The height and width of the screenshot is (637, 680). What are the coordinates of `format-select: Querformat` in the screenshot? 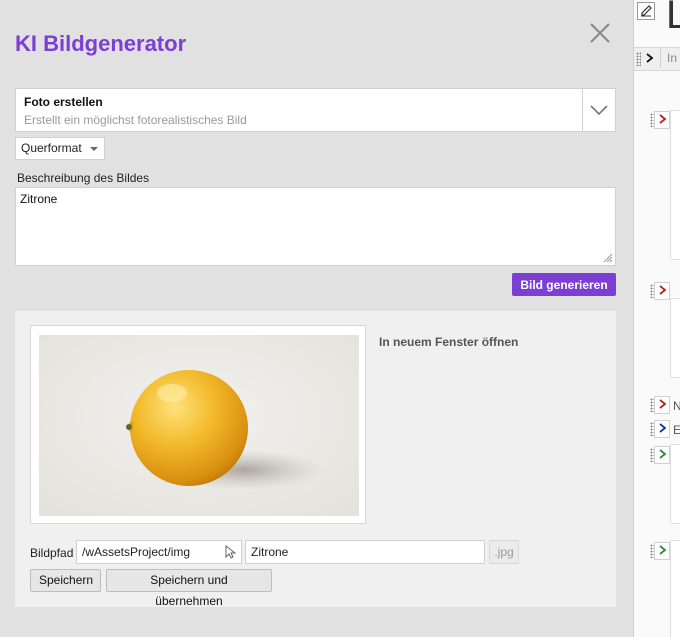 It's located at (60, 148).